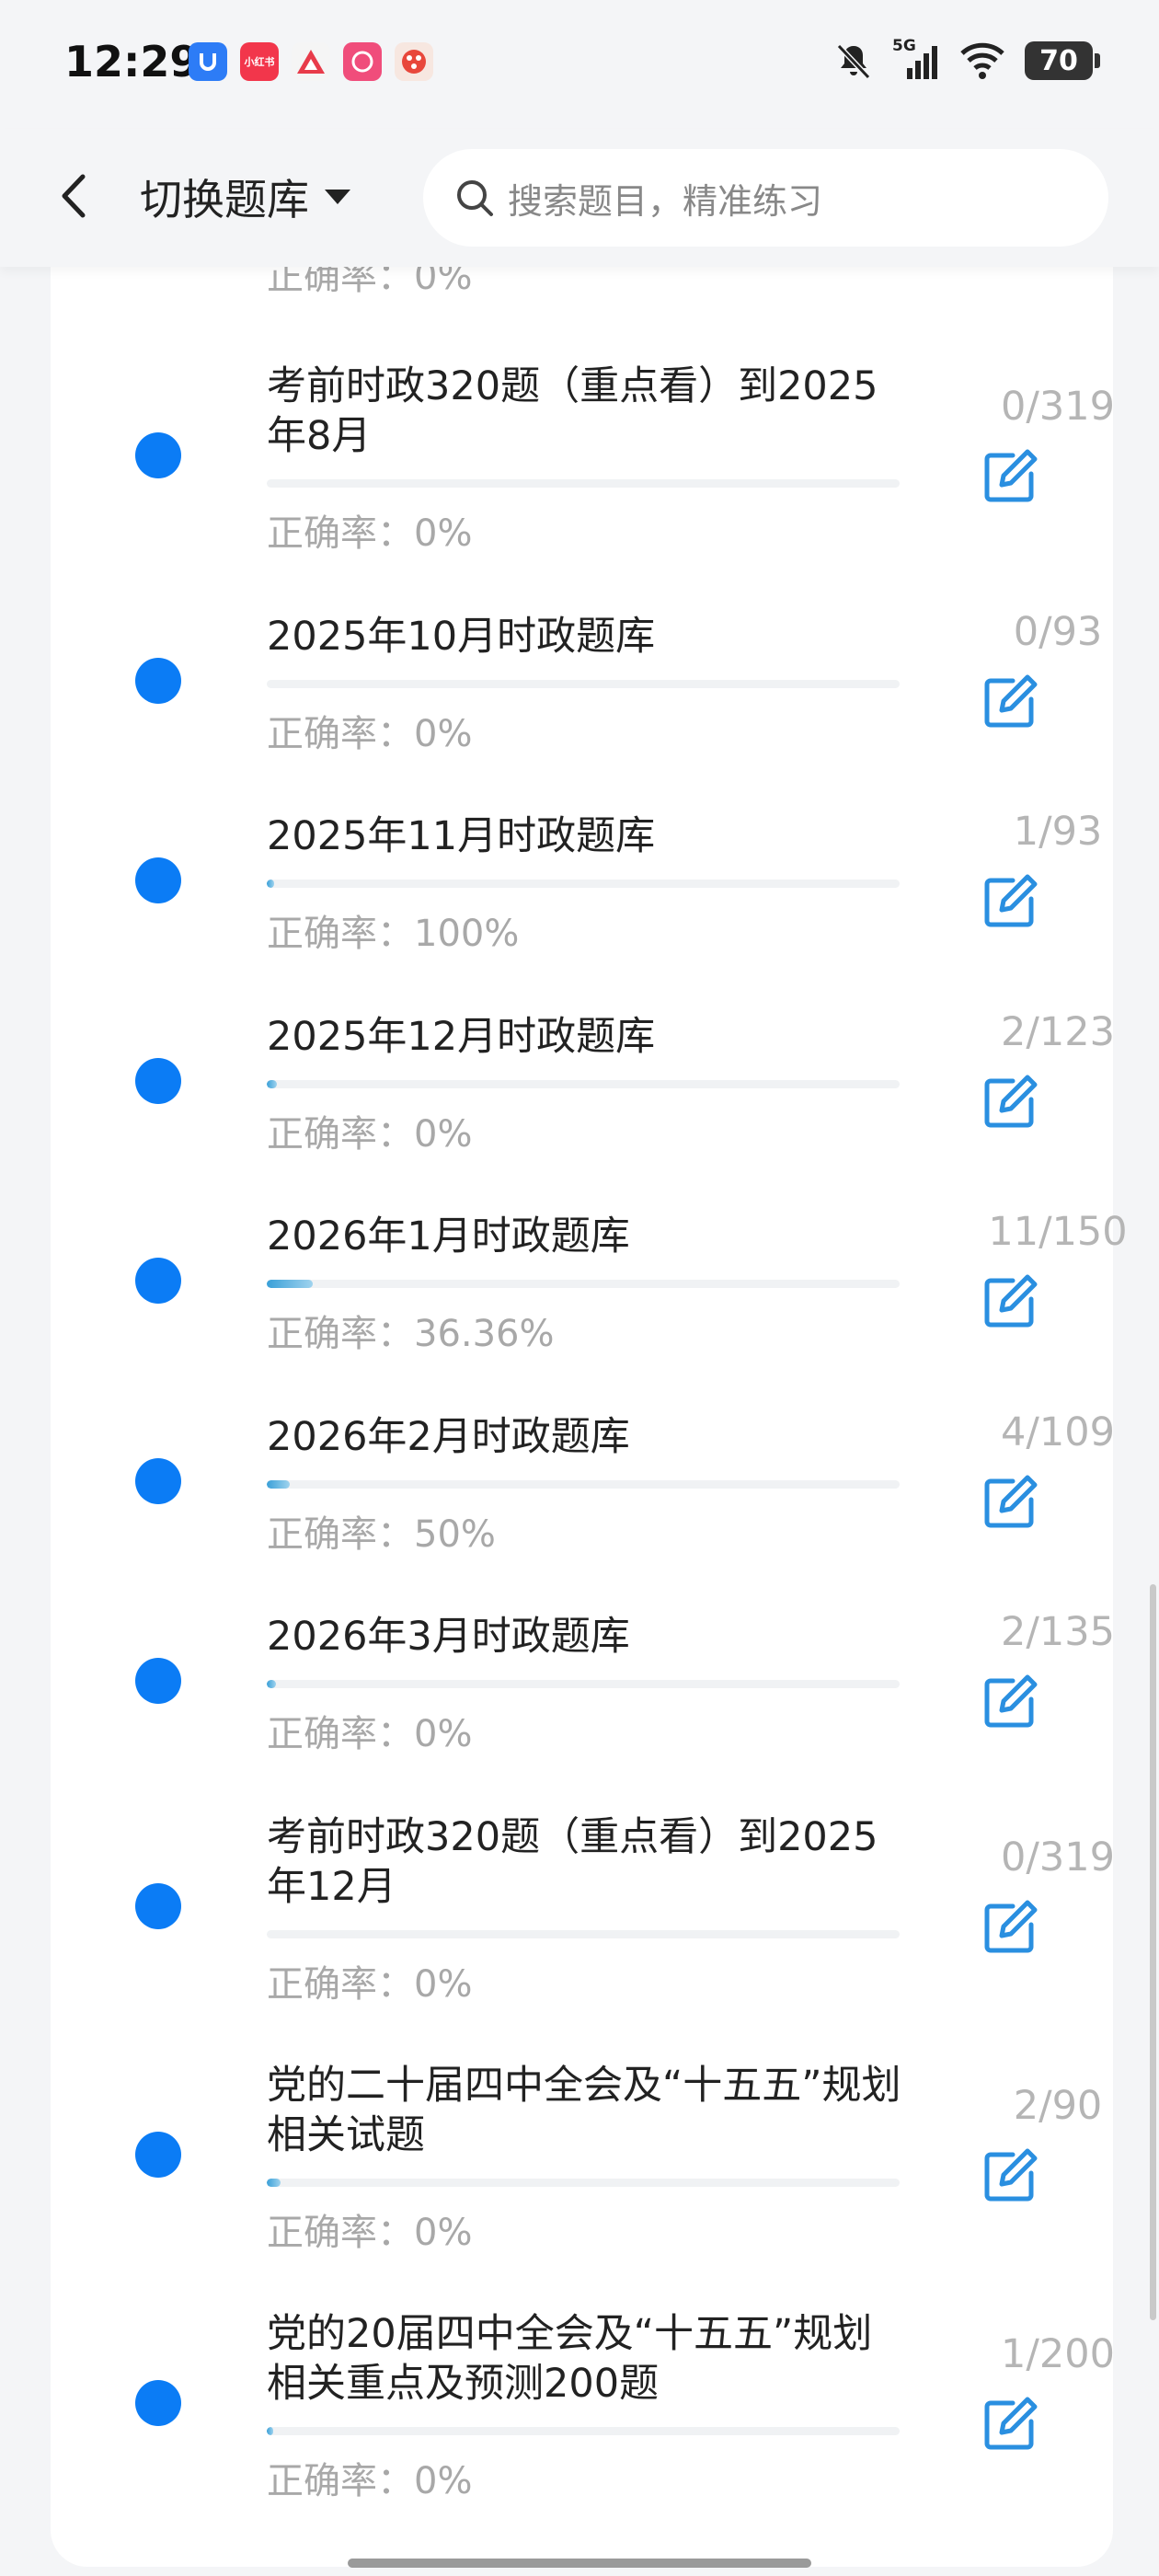 The image size is (1159, 2576). I want to click on wifi-icon, so click(982, 60).